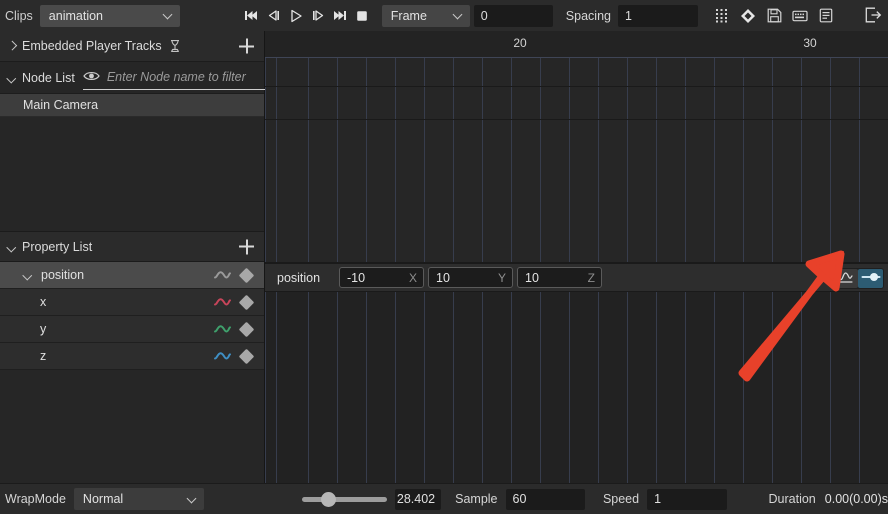 The height and width of the screenshot is (514, 888). What do you see at coordinates (246, 246) in the screenshot?
I see `add-property-button` at bounding box center [246, 246].